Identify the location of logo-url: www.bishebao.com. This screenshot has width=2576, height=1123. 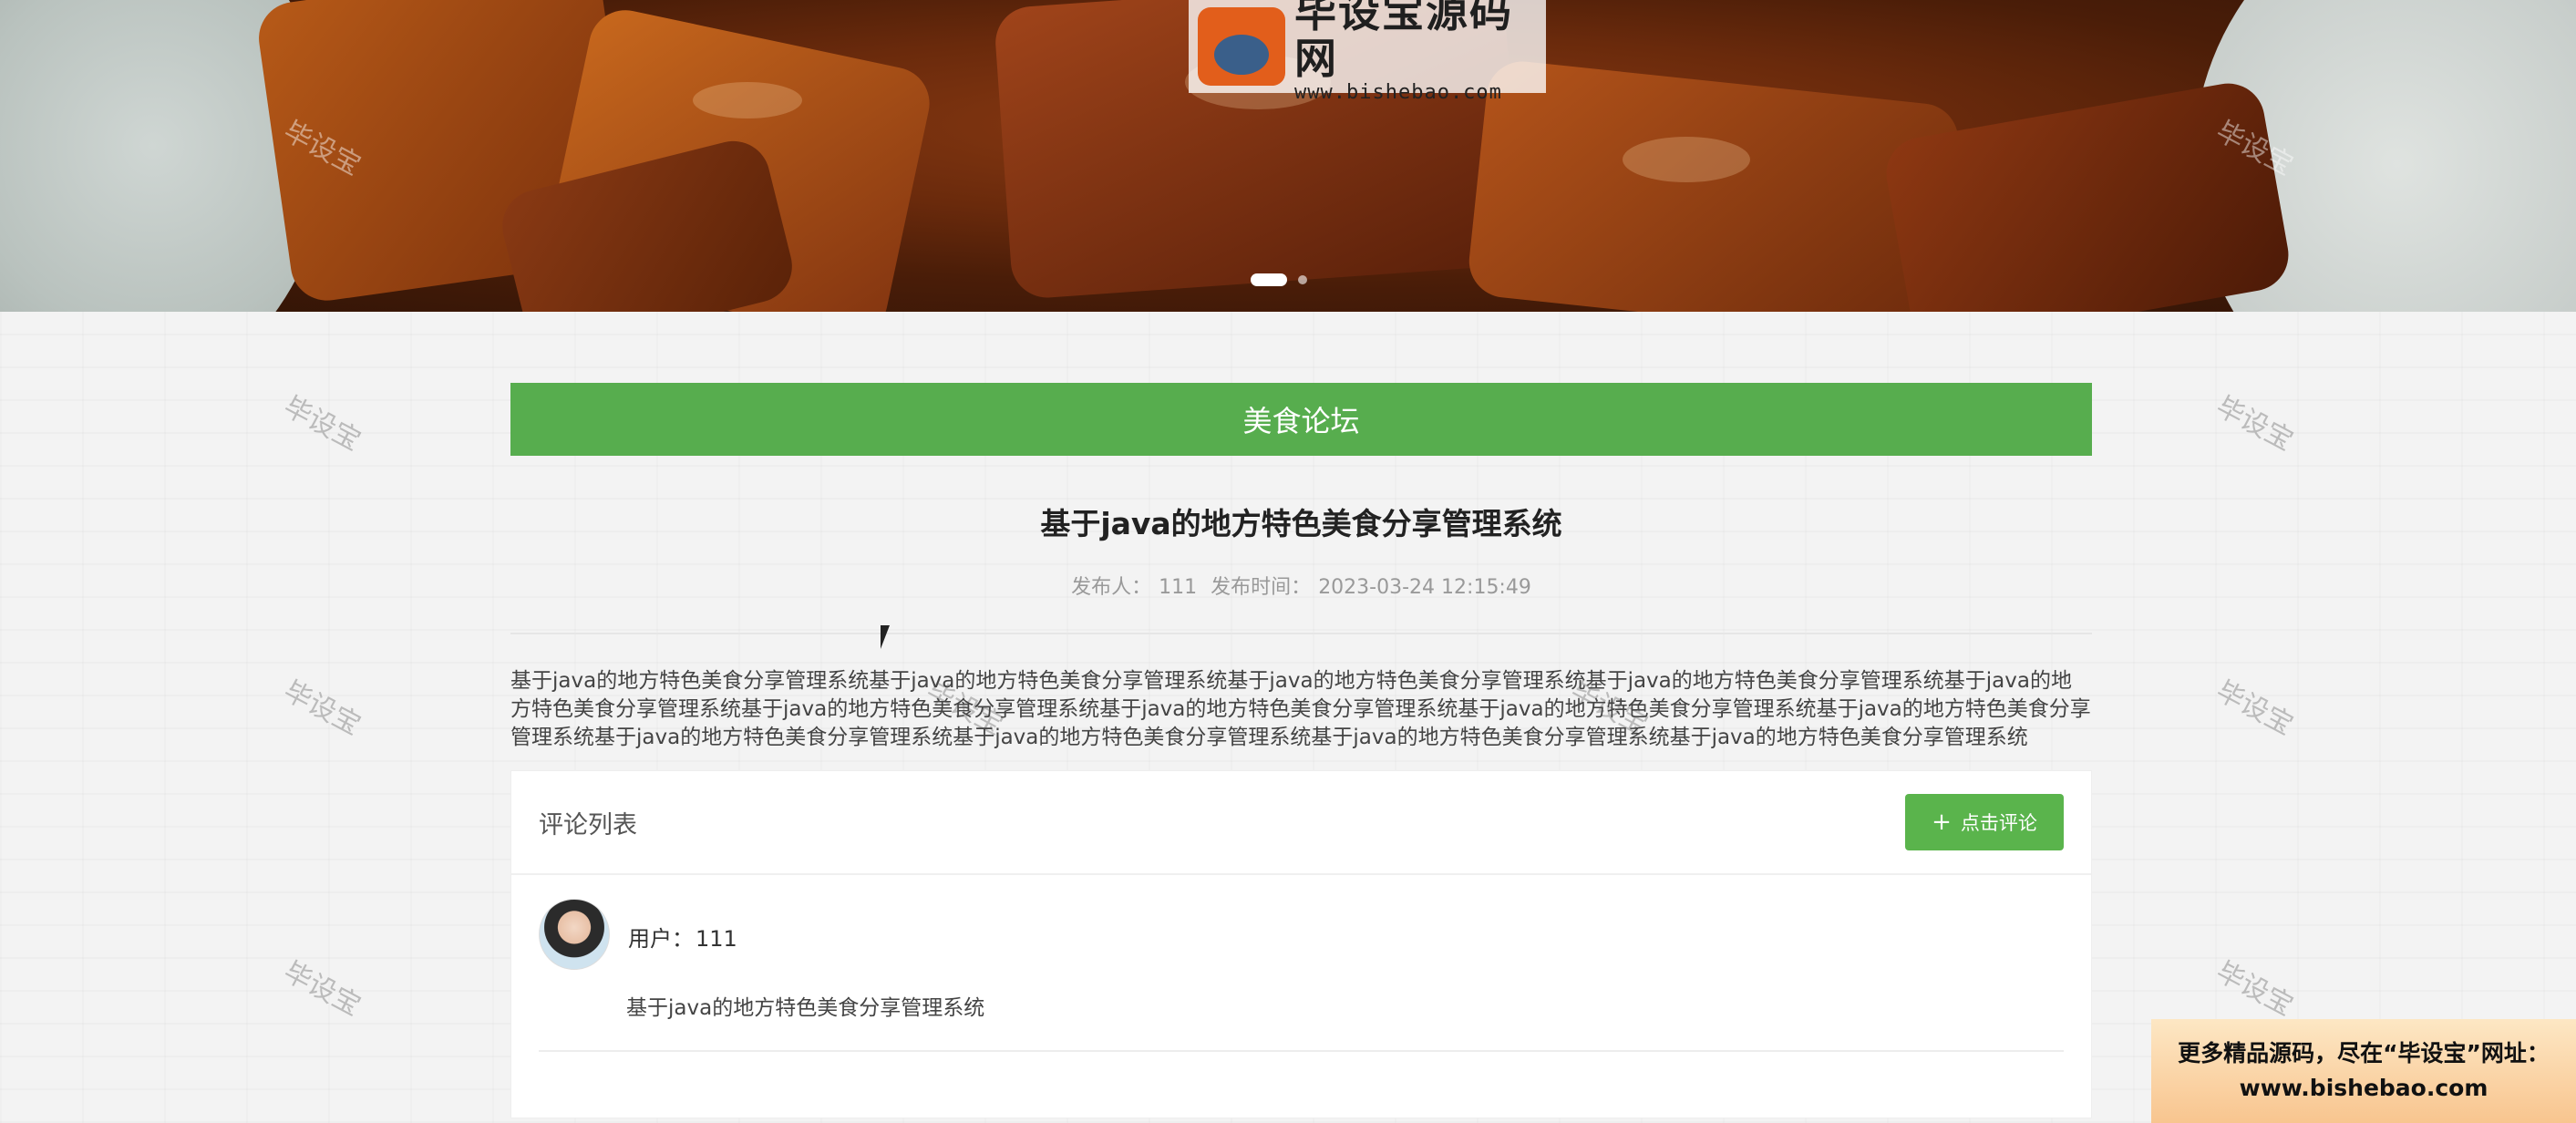
(1398, 92).